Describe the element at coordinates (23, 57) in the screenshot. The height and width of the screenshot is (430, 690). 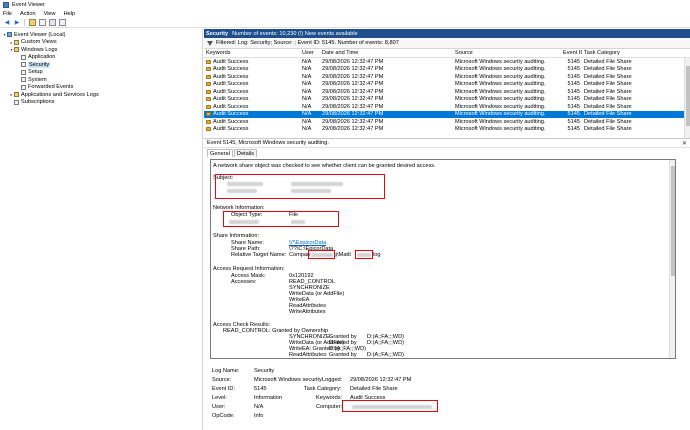
I see `log-icon` at that location.